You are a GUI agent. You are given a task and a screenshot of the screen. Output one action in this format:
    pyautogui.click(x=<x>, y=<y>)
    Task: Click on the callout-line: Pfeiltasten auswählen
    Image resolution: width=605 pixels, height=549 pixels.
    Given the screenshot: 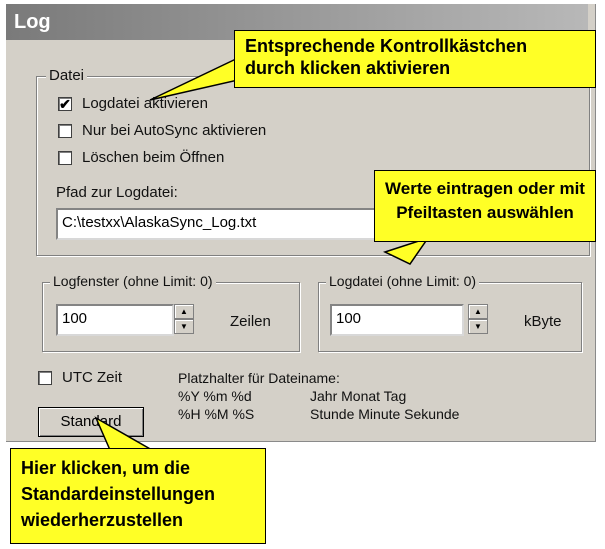 What is the action you would take?
    pyautogui.click(x=485, y=212)
    